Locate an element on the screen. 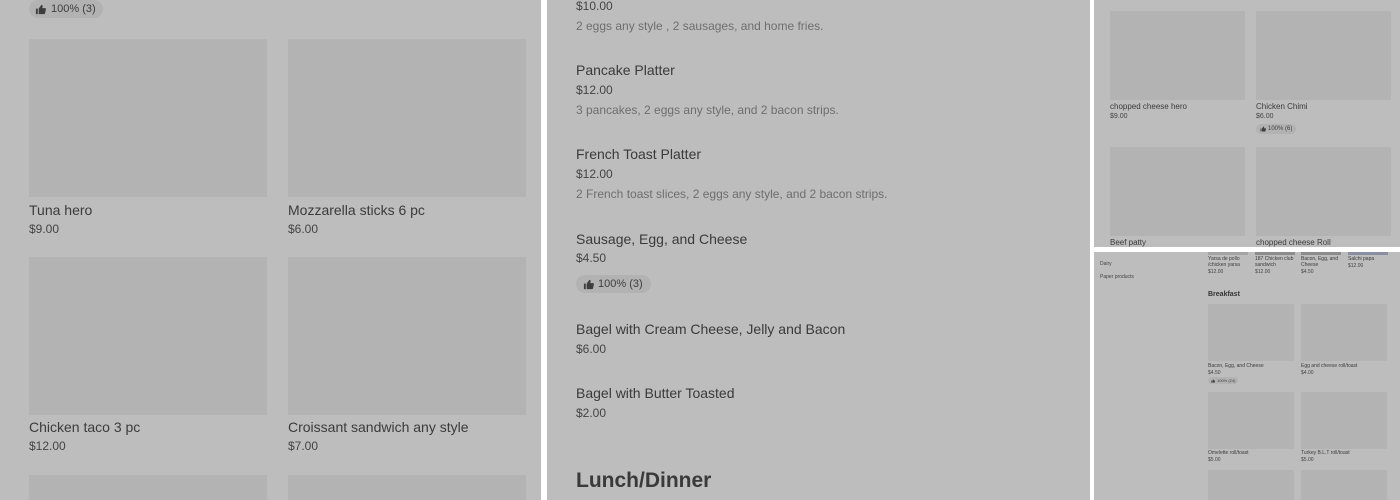 The width and height of the screenshot is (1400, 500). item-name: Sausage, Egg, and Cheese is located at coordinates (662, 239).